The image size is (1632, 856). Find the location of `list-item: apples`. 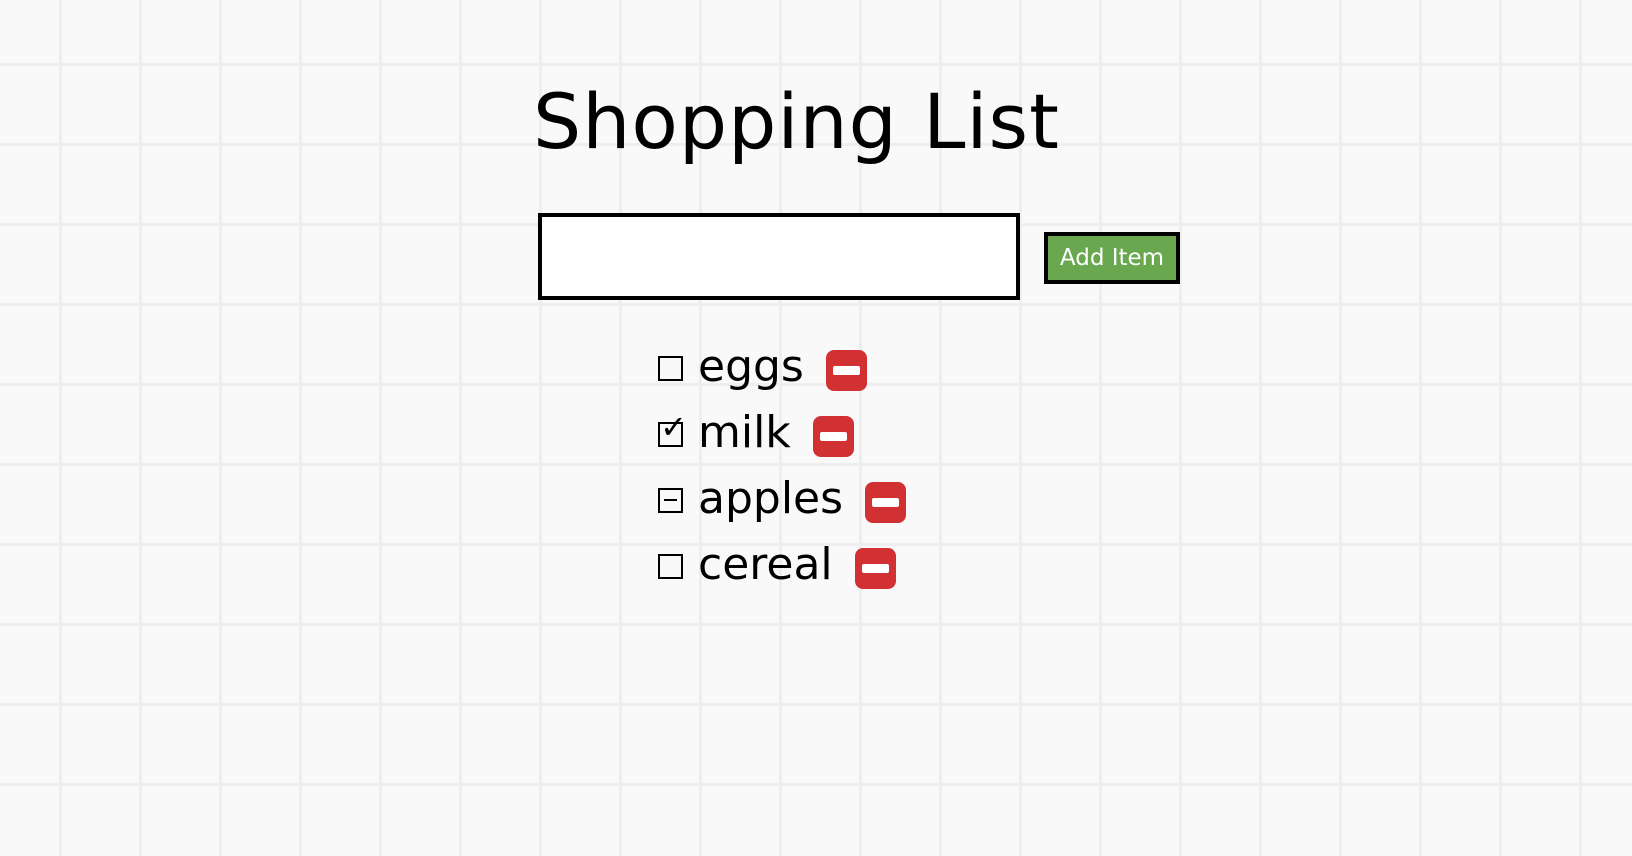

list-item: apples is located at coordinates (782, 502).